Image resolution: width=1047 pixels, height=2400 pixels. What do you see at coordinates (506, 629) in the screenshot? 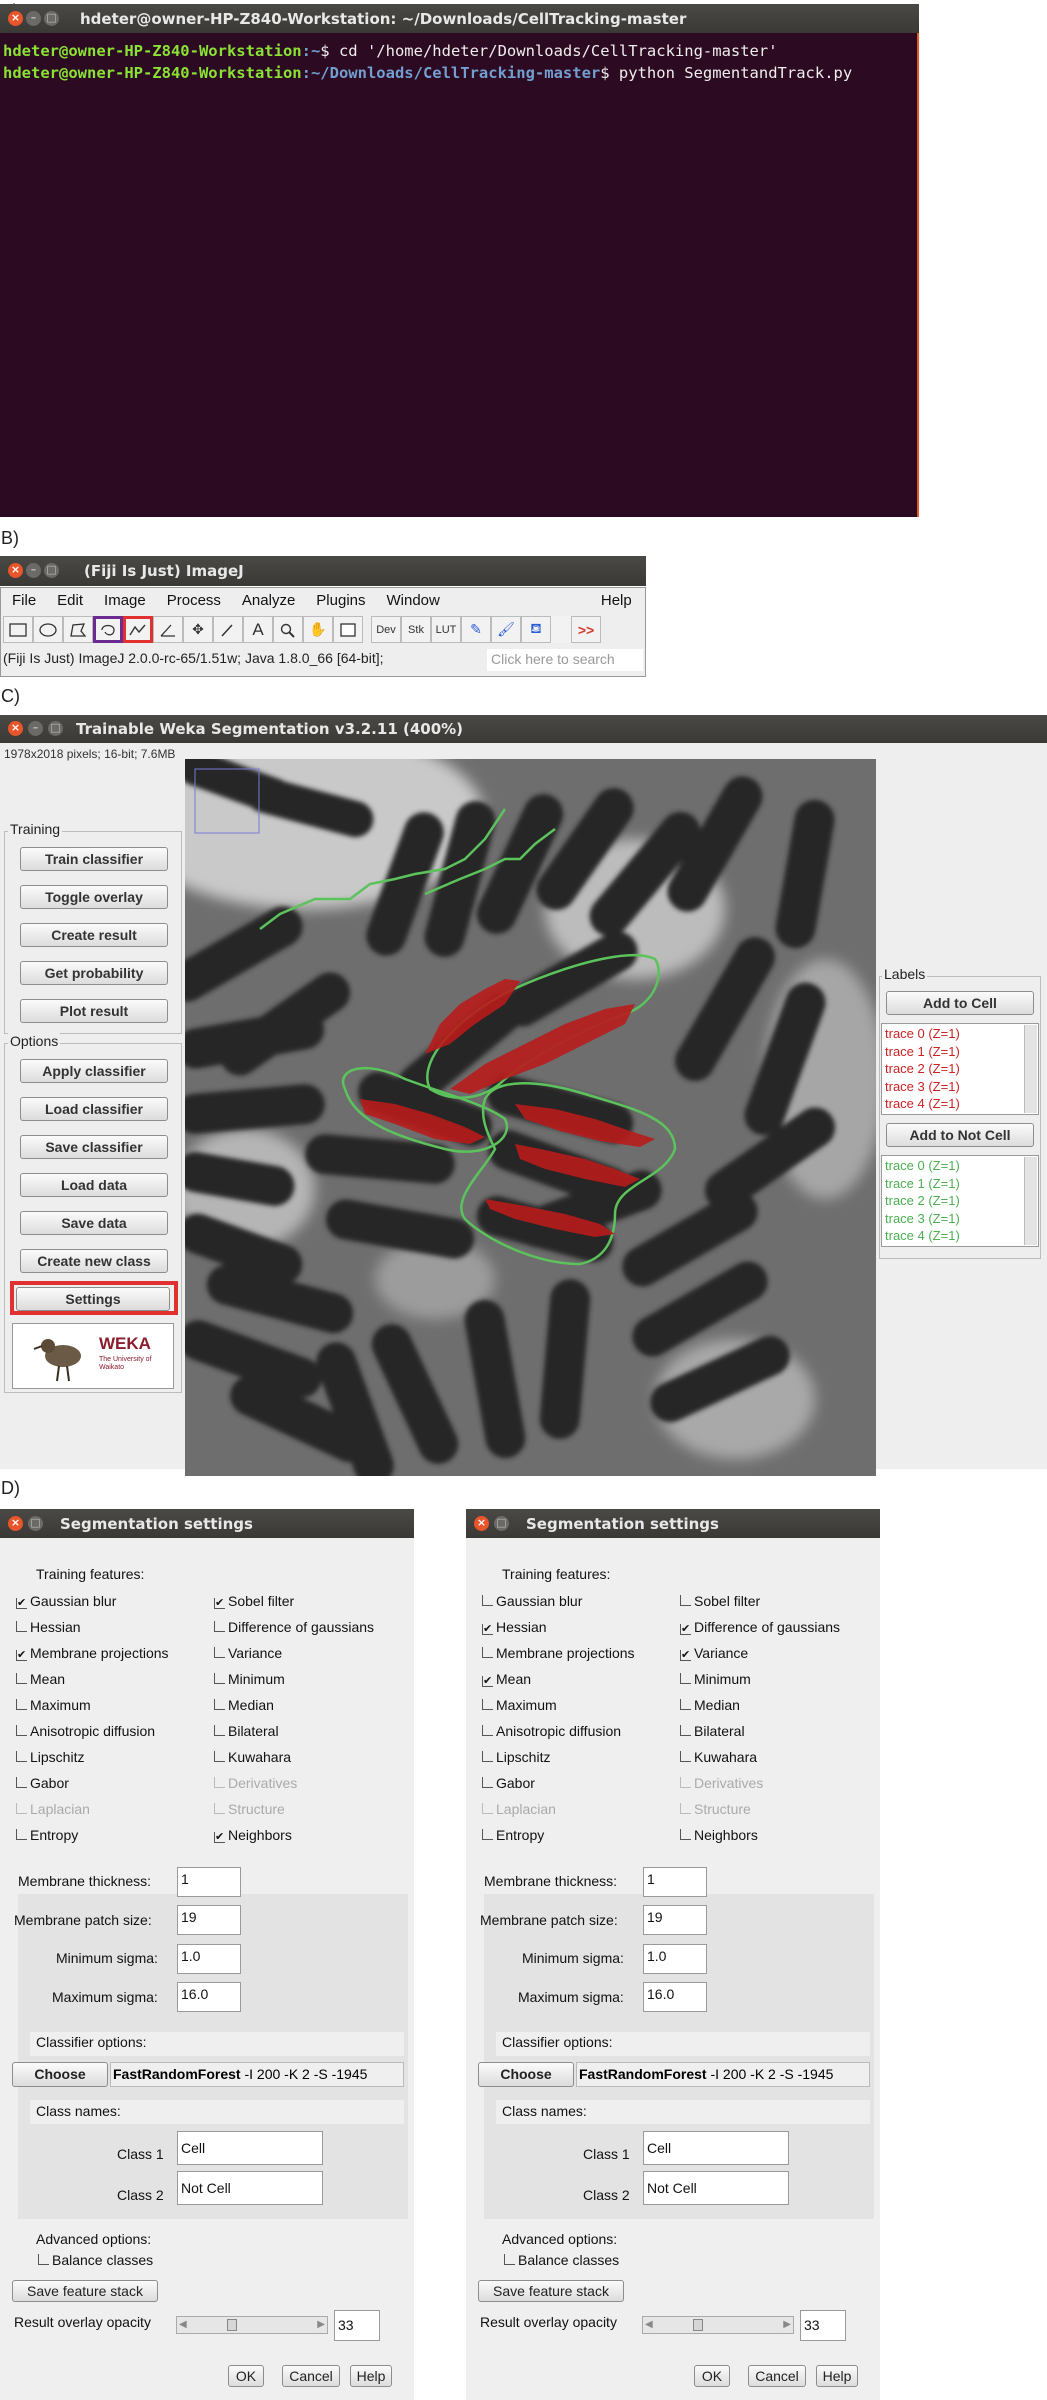
I see `brush-icon: 🖌` at bounding box center [506, 629].